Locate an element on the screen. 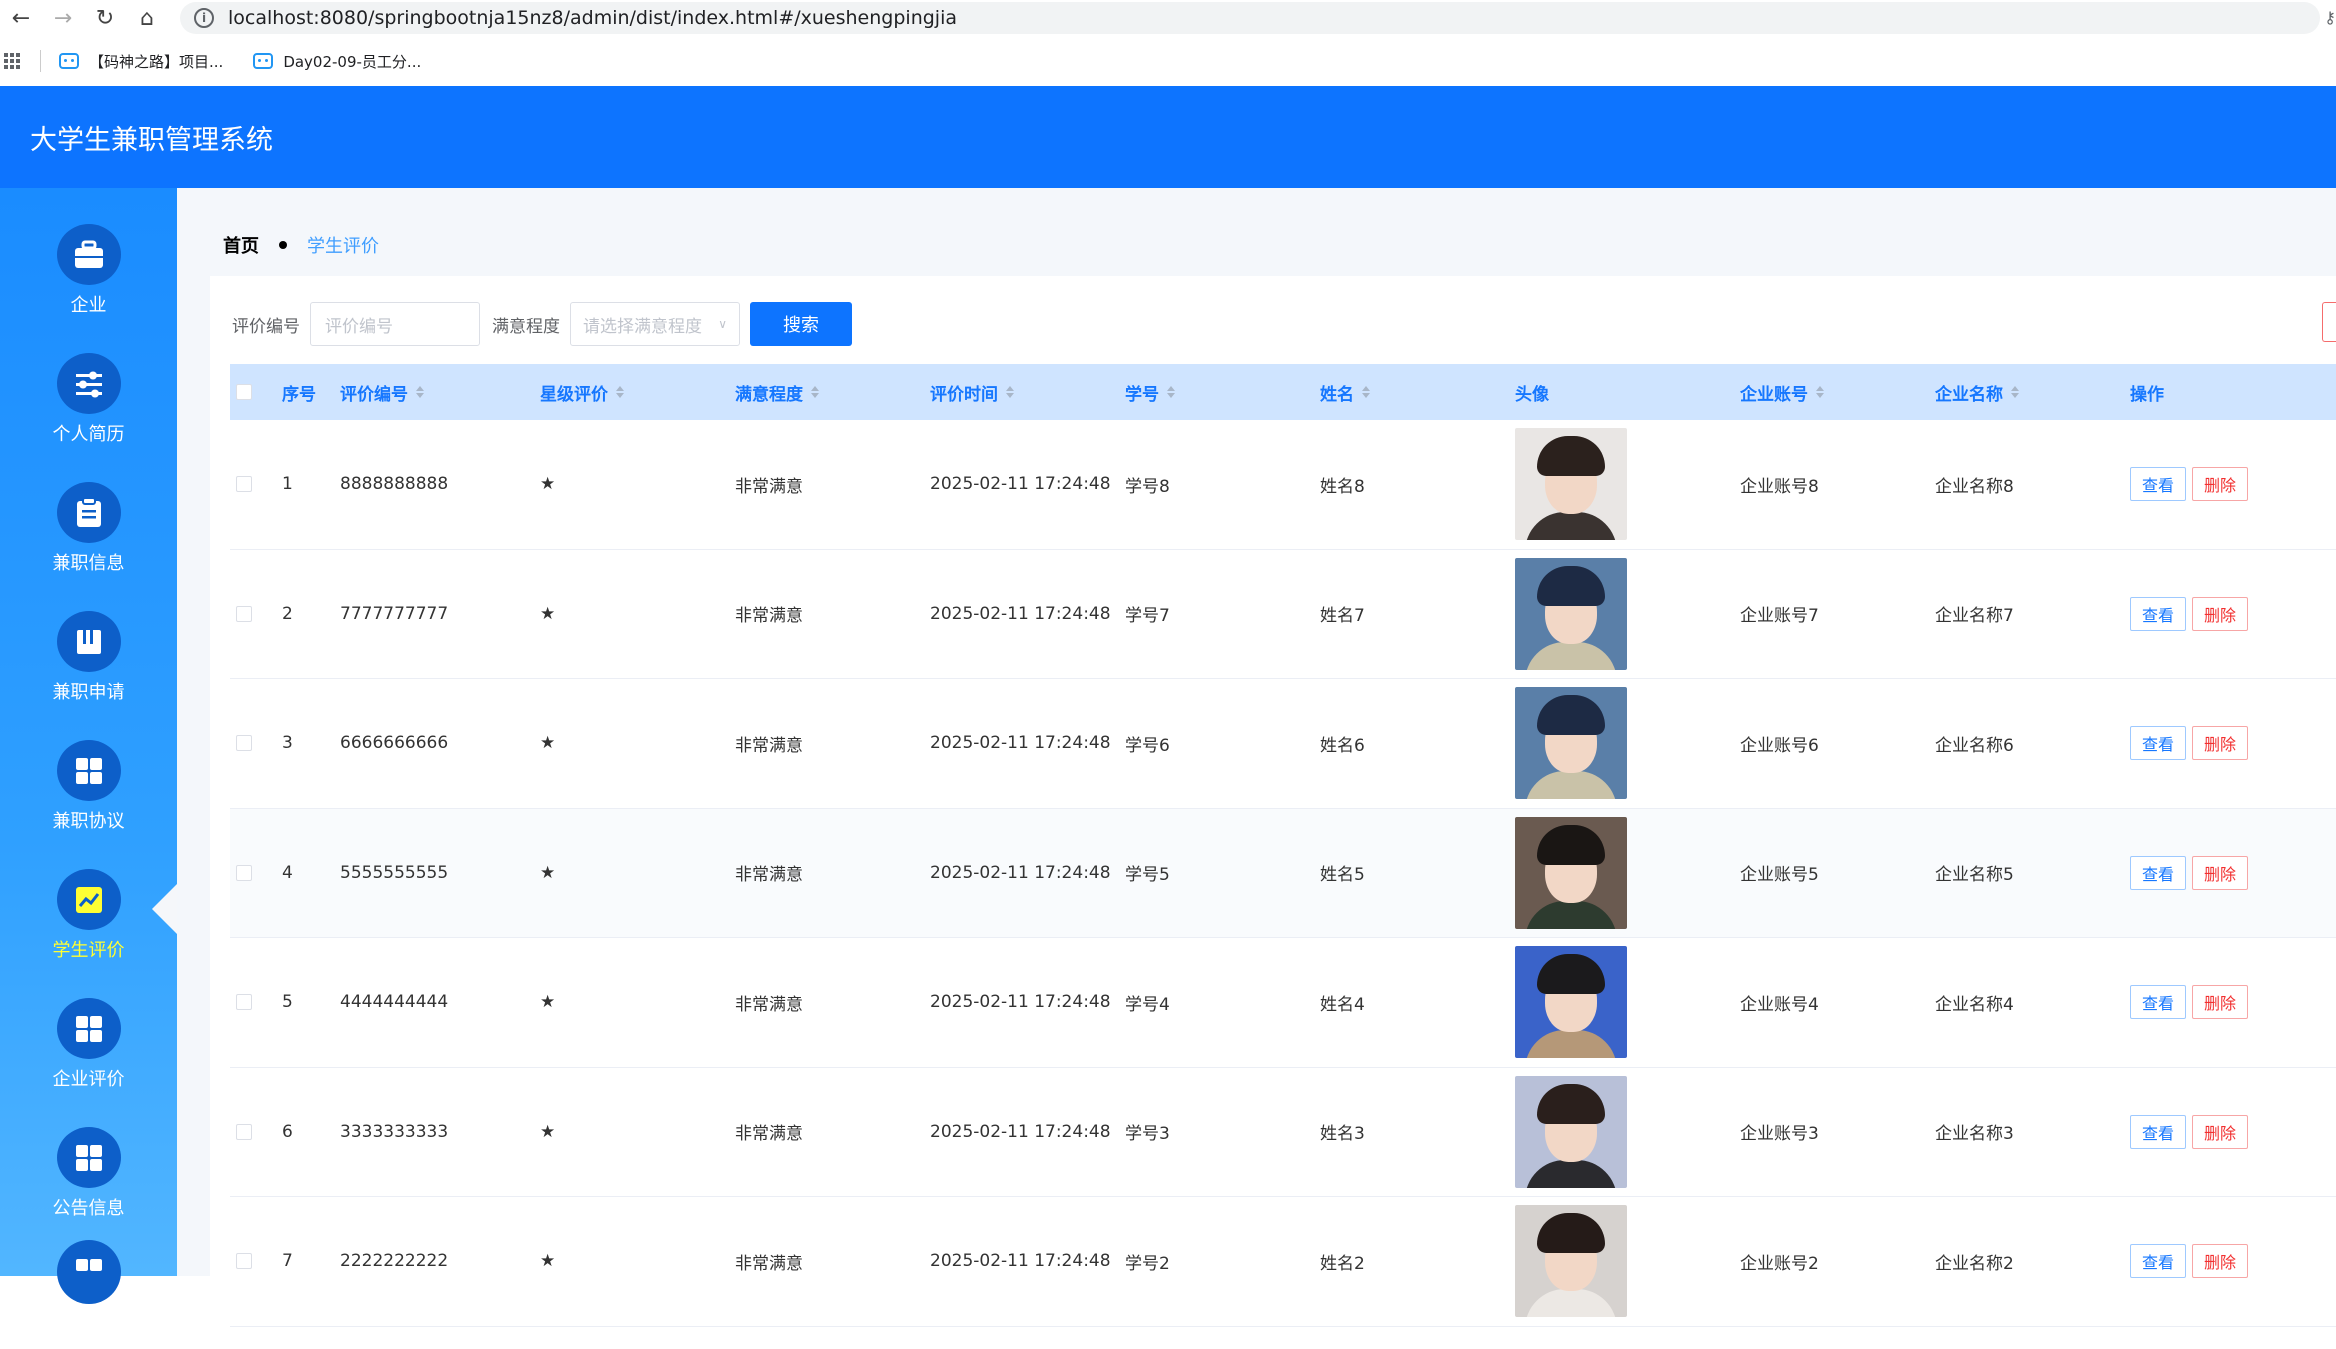  header-student-no: 学号 is located at coordinates (1222, 392).